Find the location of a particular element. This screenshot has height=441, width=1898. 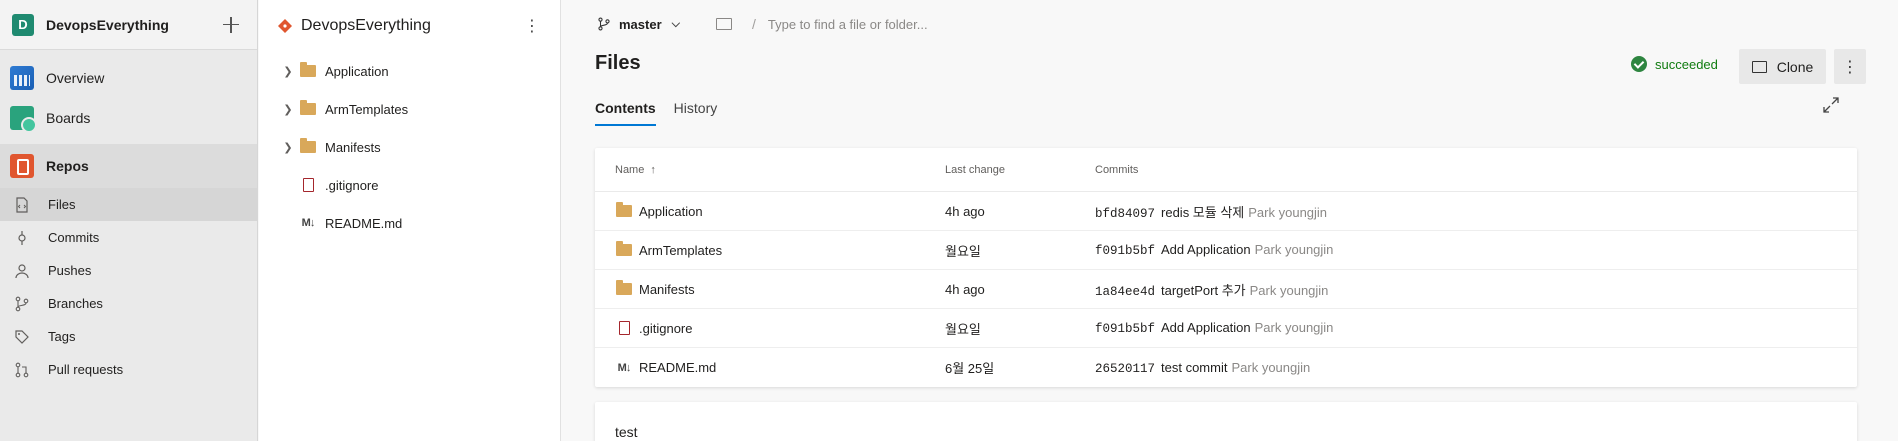

branch-name: master is located at coordinates (640, 24).